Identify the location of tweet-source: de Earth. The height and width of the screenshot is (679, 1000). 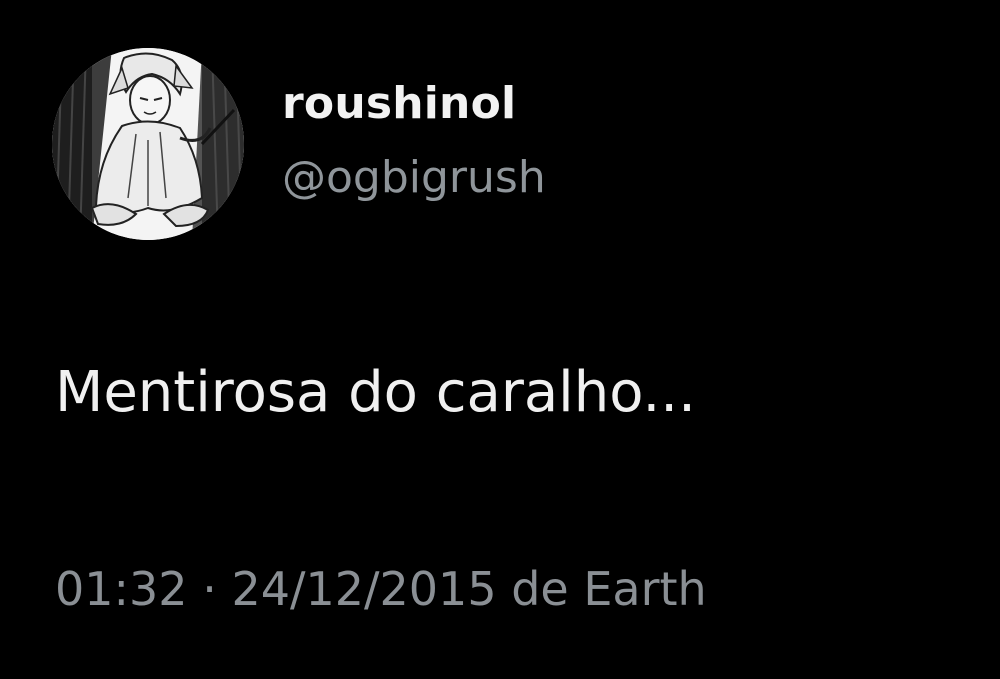
(601, 589).